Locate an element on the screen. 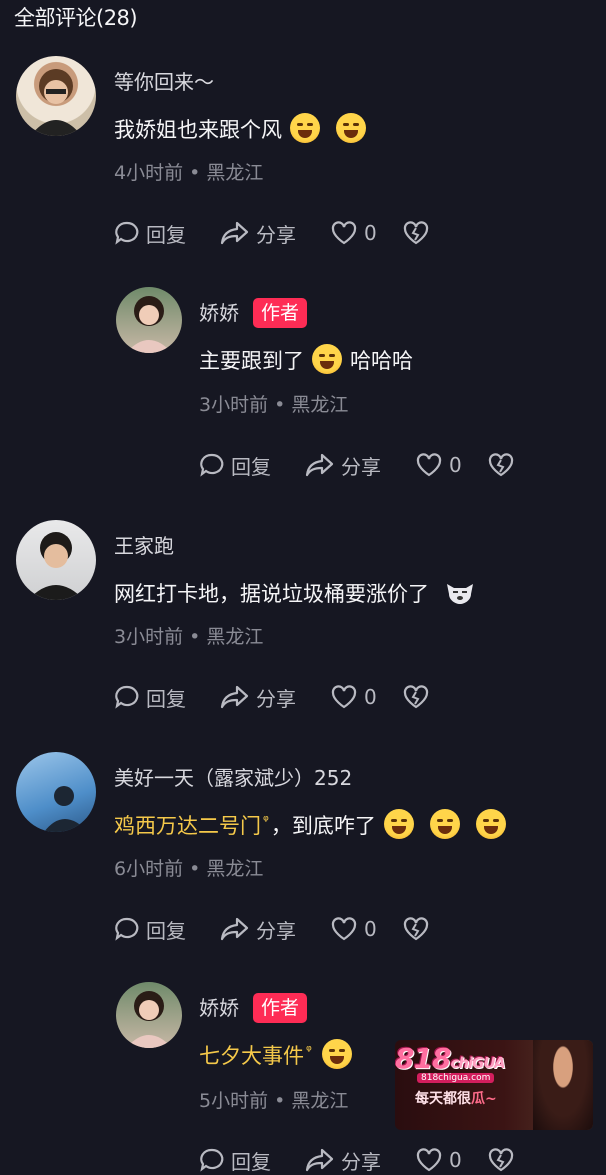 This screenshot has width=606, height=1175. comments-header: 全部评论(28) is located at coordinates (76, 18).